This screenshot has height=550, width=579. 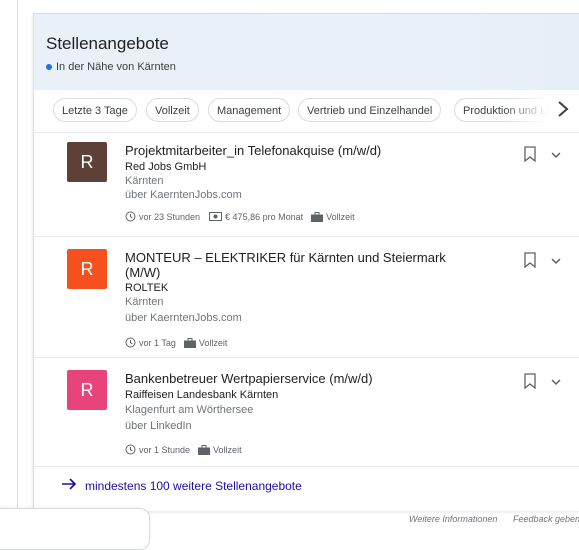 I want to click on feedback-link: Feedback geben, so click(x=546, y=519).